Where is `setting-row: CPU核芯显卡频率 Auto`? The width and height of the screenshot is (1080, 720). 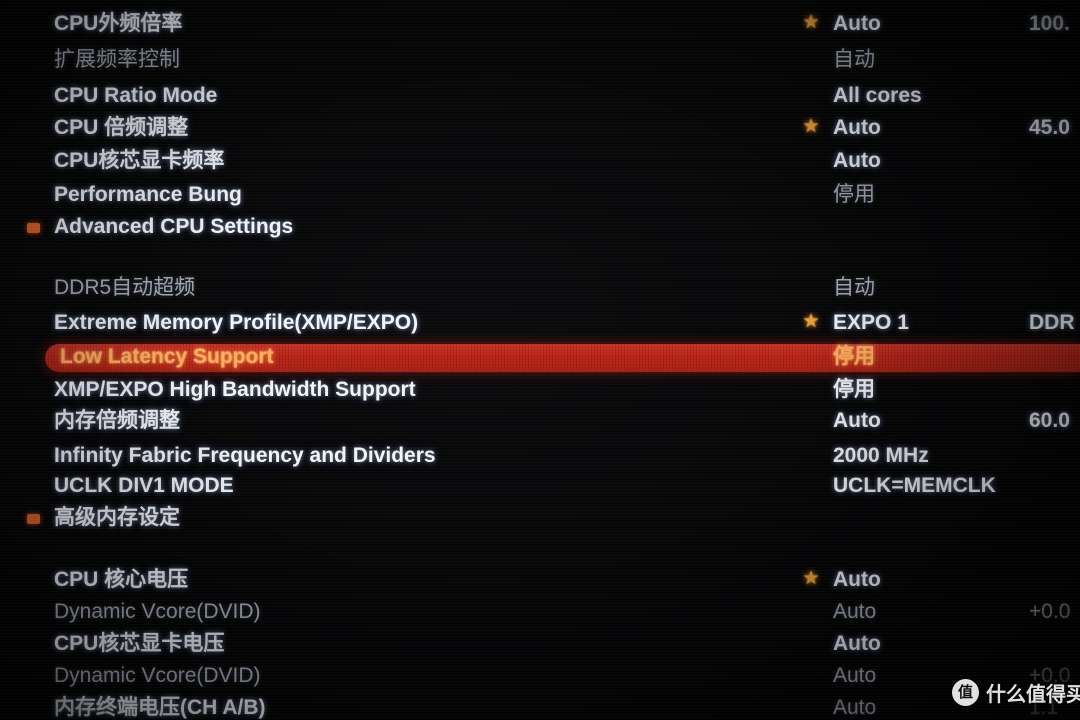 setting-row: CPU核芯显卡频率 Auto is located at coordinates (540, 161).